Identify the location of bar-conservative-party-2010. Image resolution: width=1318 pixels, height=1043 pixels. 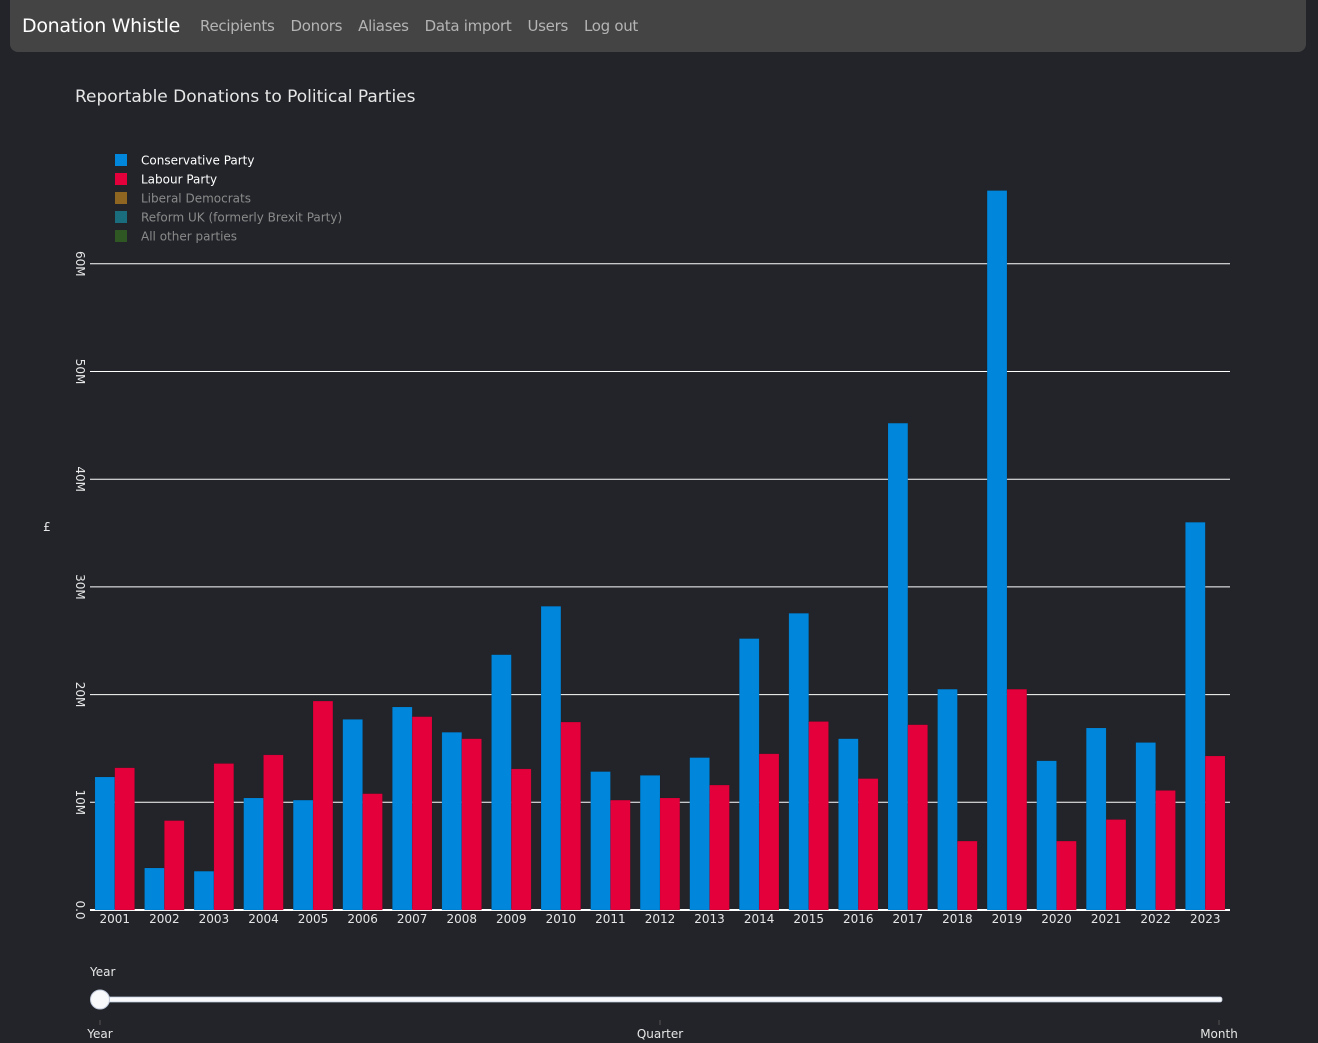
(551, 758).